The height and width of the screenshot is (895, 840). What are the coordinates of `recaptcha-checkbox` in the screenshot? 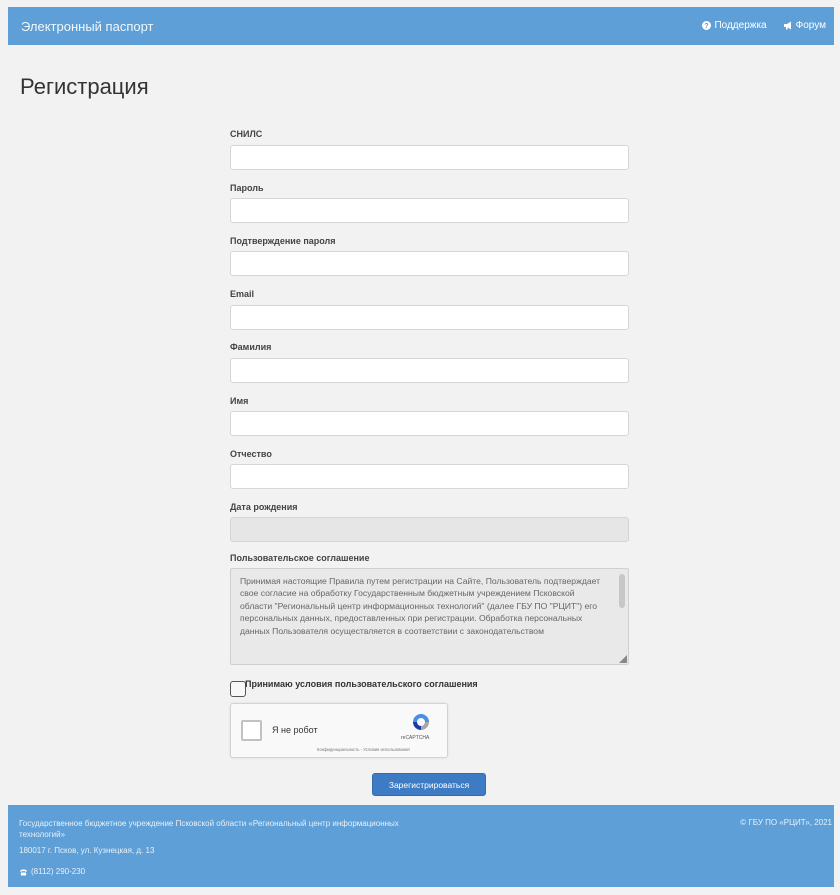 It's located at (251, 730).